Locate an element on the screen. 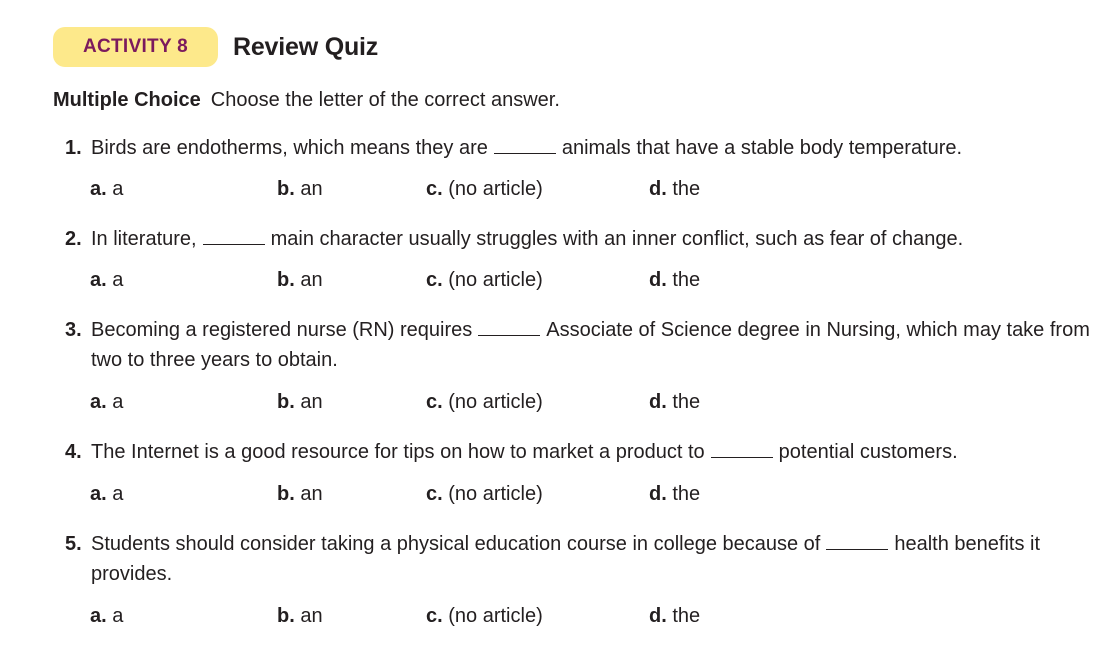 The width and height of the screenshot is (1117, 666). activity-header: ACTIVITY 8 Review Quiz is located at coordinates (215, 47).